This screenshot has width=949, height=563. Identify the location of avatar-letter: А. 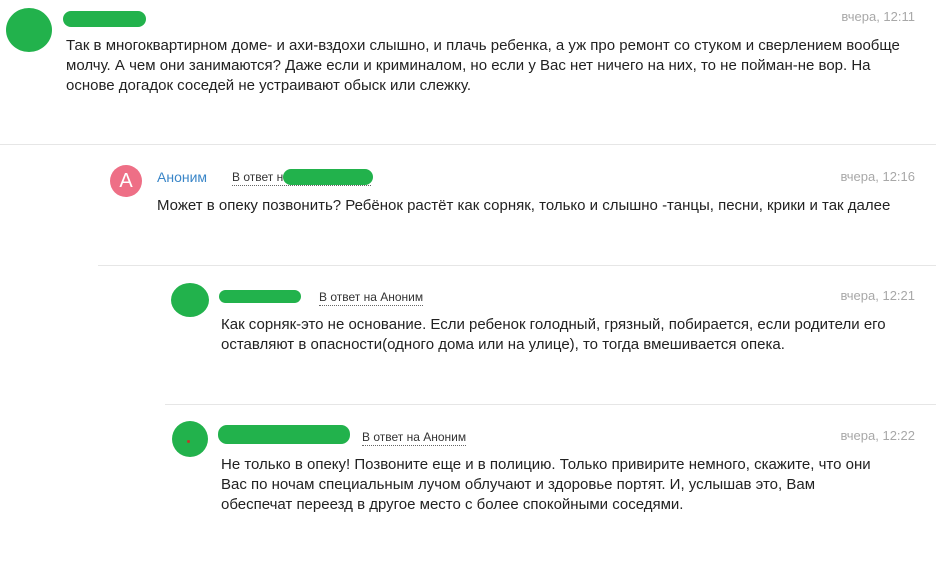
(126, 181).